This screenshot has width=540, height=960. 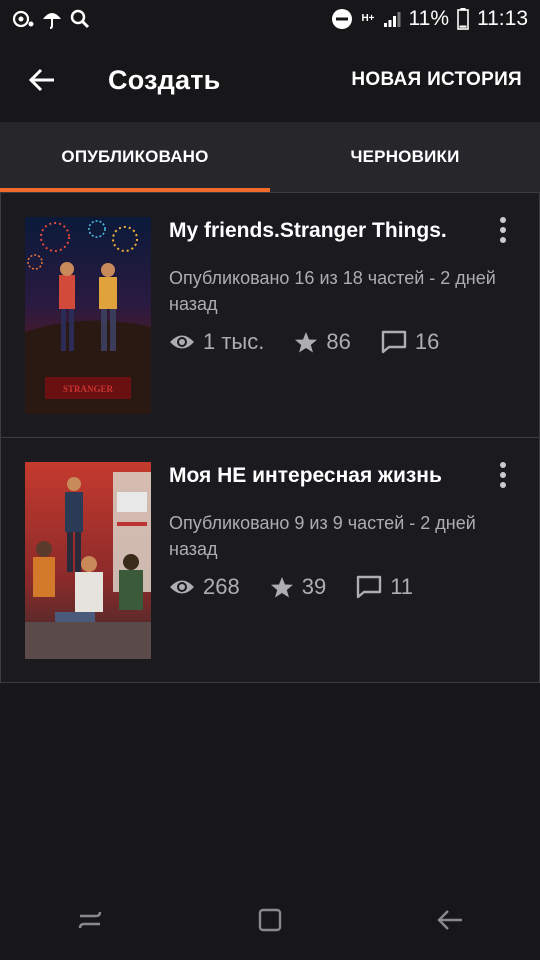 What do you see at coordinates (428, 18) in the screenshot?
I see `battery-percent: 11%` at bounding box center [428, 18].